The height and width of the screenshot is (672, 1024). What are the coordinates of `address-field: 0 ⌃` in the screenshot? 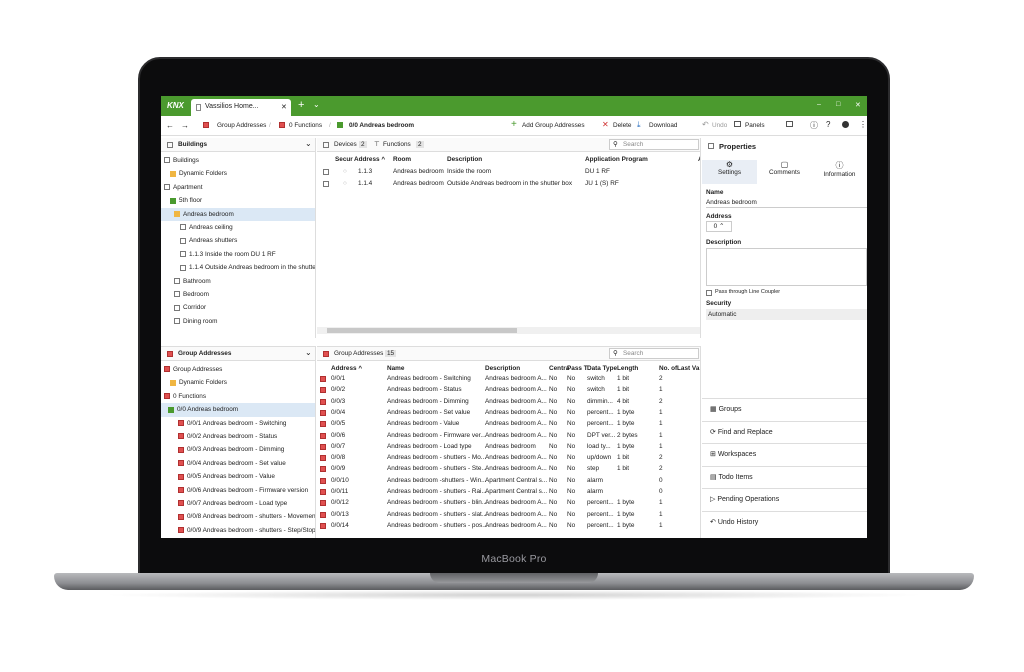 It's located at (719, 226).